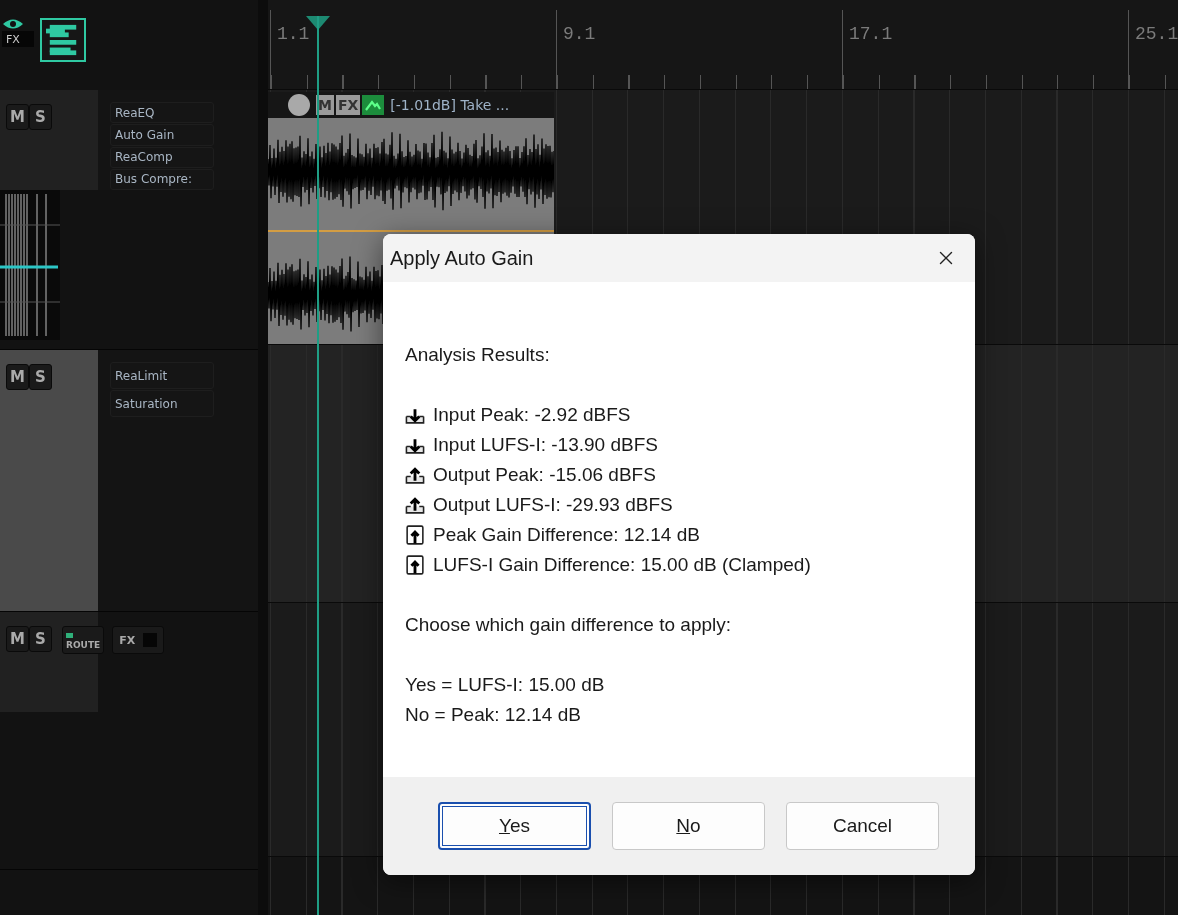  I want to click on measure-label: 25.1, so click(1156, 33).